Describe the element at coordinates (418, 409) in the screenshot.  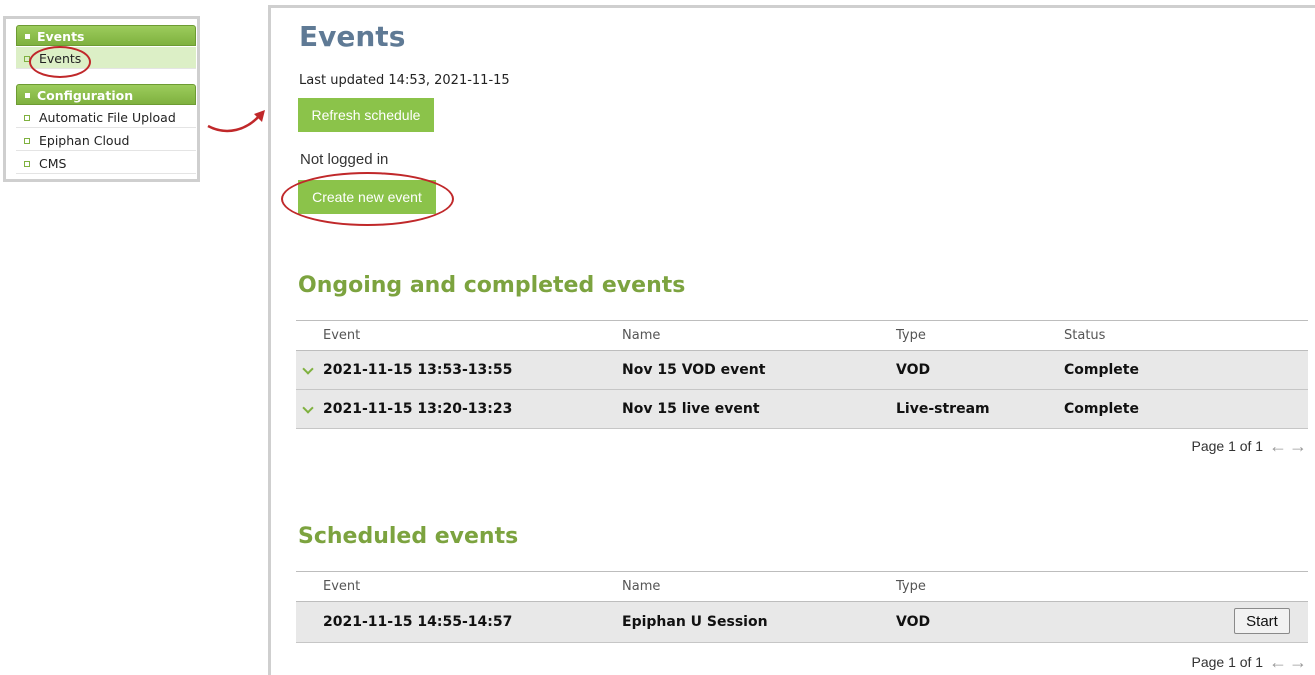
I see `event-time: 2021-11-15 13:20-13:23` at that location.